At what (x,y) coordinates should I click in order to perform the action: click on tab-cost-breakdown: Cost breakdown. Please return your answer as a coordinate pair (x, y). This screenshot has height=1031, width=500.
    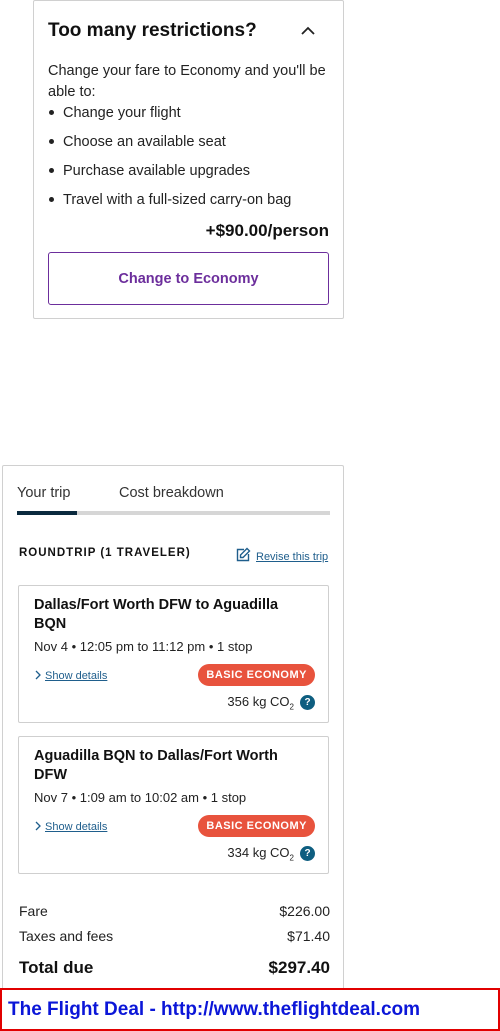
    Looking at the image, I should click on (171, 493).